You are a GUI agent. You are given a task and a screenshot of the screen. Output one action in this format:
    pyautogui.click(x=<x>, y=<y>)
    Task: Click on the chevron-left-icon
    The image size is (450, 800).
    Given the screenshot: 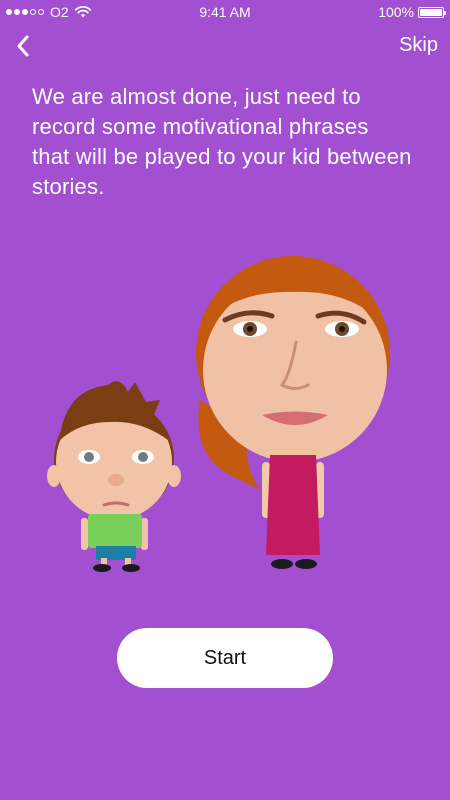 What is the action you would take?
    pyautogui.click(x=23, y=46)
    